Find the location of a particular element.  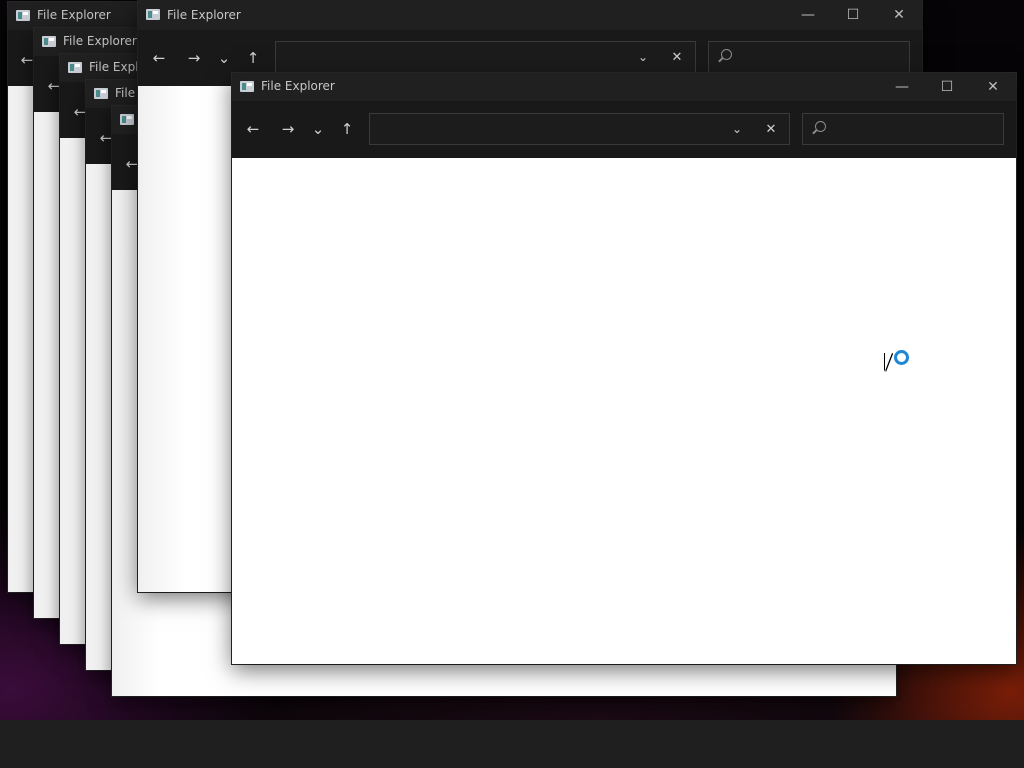

taskbar is located at coordinates (512, 744).